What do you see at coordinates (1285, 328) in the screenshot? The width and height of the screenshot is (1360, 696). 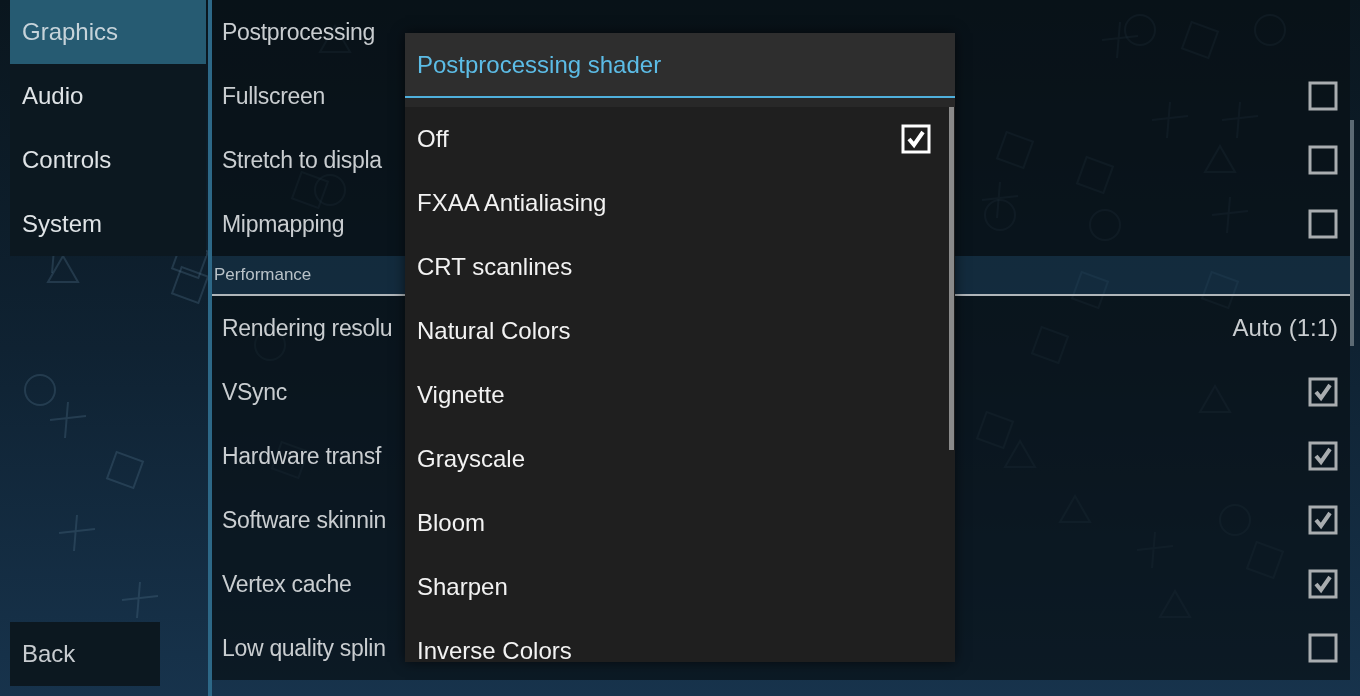 I see `setting-value: Auto (1:1)` at bounding box center [1285, 328].